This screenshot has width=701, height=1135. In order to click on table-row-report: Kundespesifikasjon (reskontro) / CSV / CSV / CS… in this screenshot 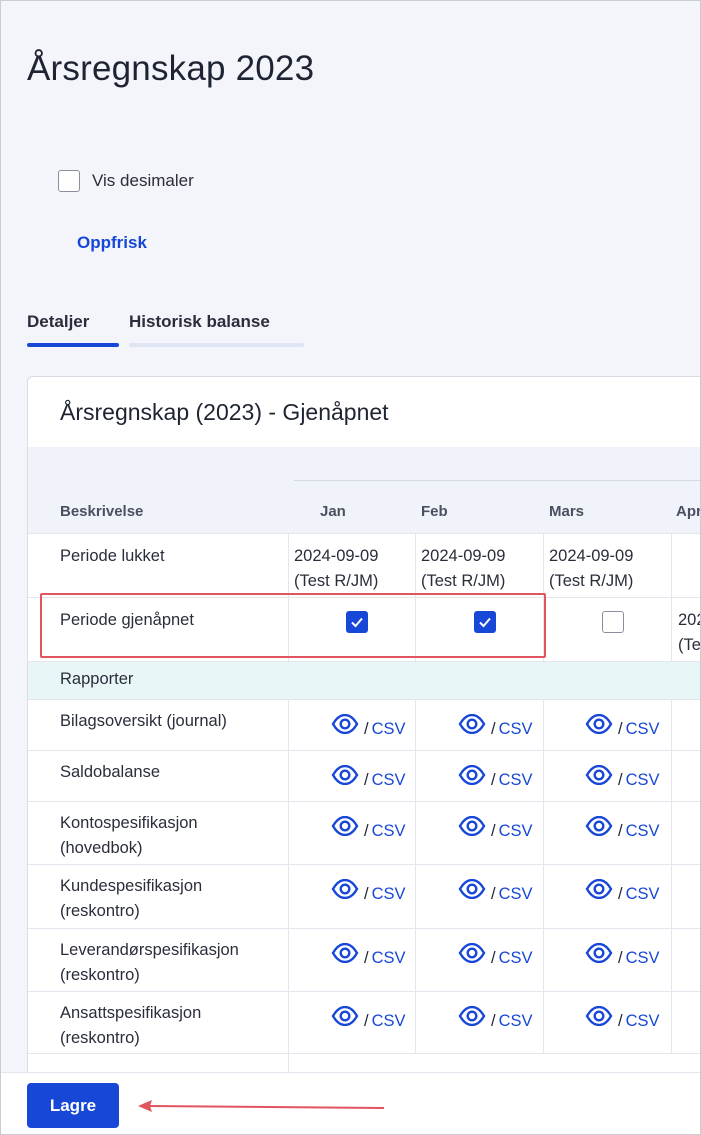, I will do `click(364, 896)`.